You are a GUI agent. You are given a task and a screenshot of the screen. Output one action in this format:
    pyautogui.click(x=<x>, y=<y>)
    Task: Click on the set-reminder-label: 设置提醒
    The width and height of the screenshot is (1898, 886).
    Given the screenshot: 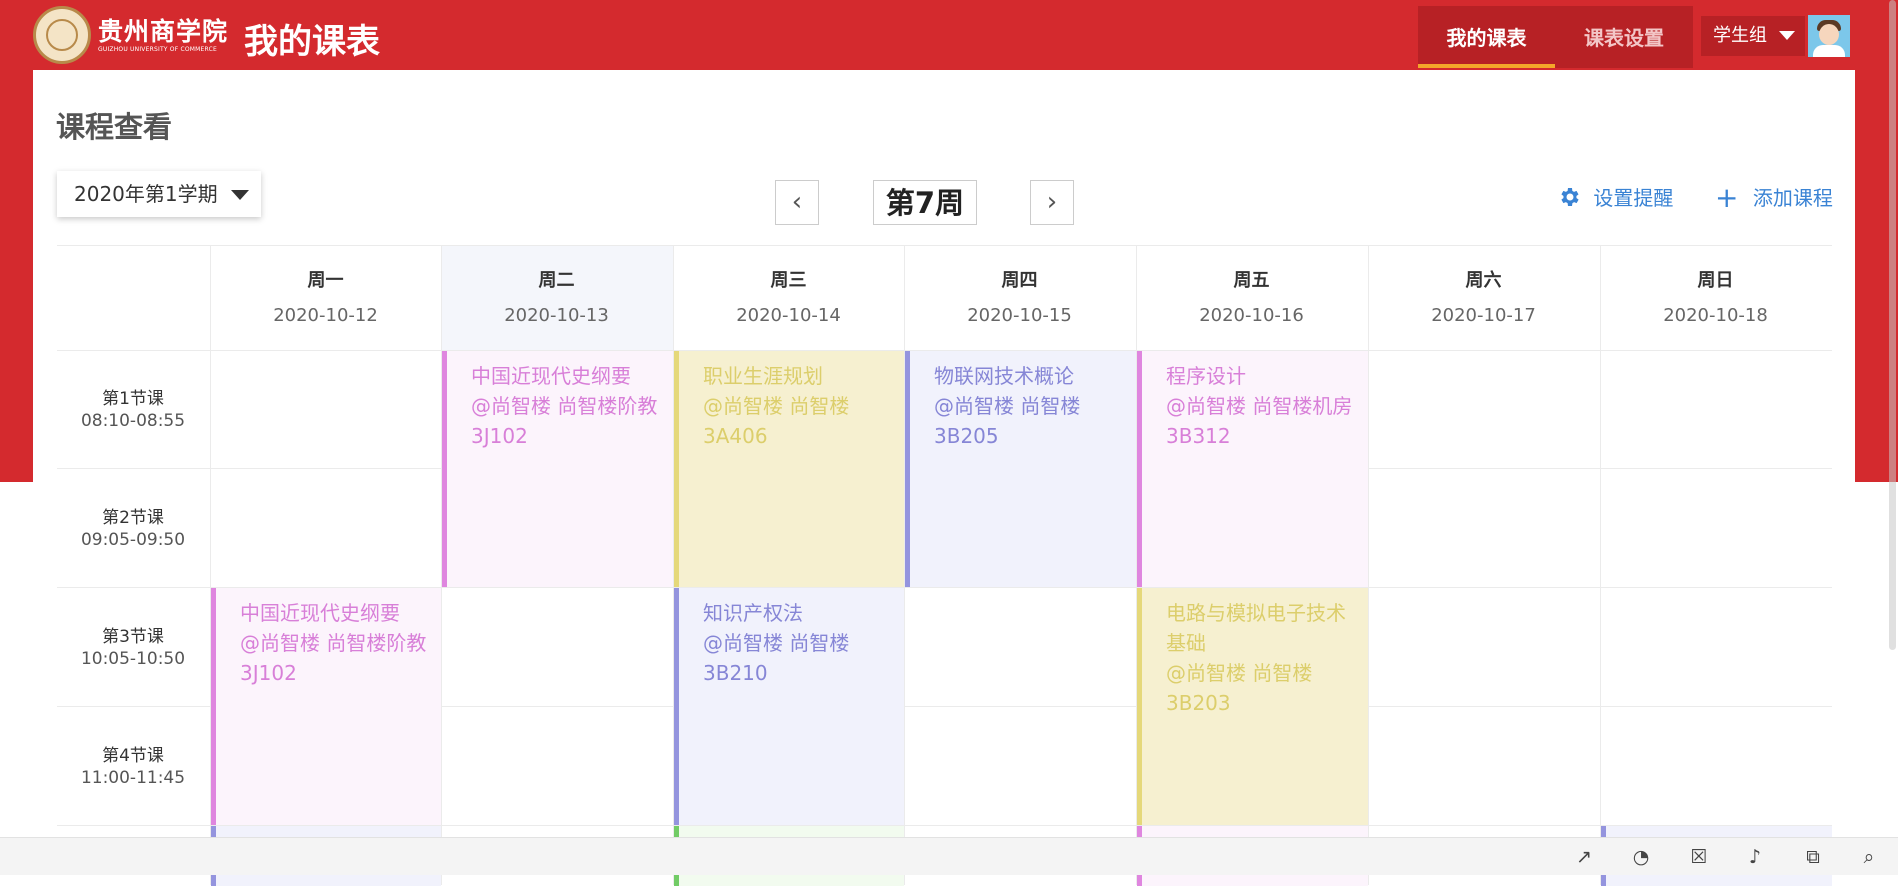 What is the action you would take?
    pyautogui.click(x=1633, y=198)
    